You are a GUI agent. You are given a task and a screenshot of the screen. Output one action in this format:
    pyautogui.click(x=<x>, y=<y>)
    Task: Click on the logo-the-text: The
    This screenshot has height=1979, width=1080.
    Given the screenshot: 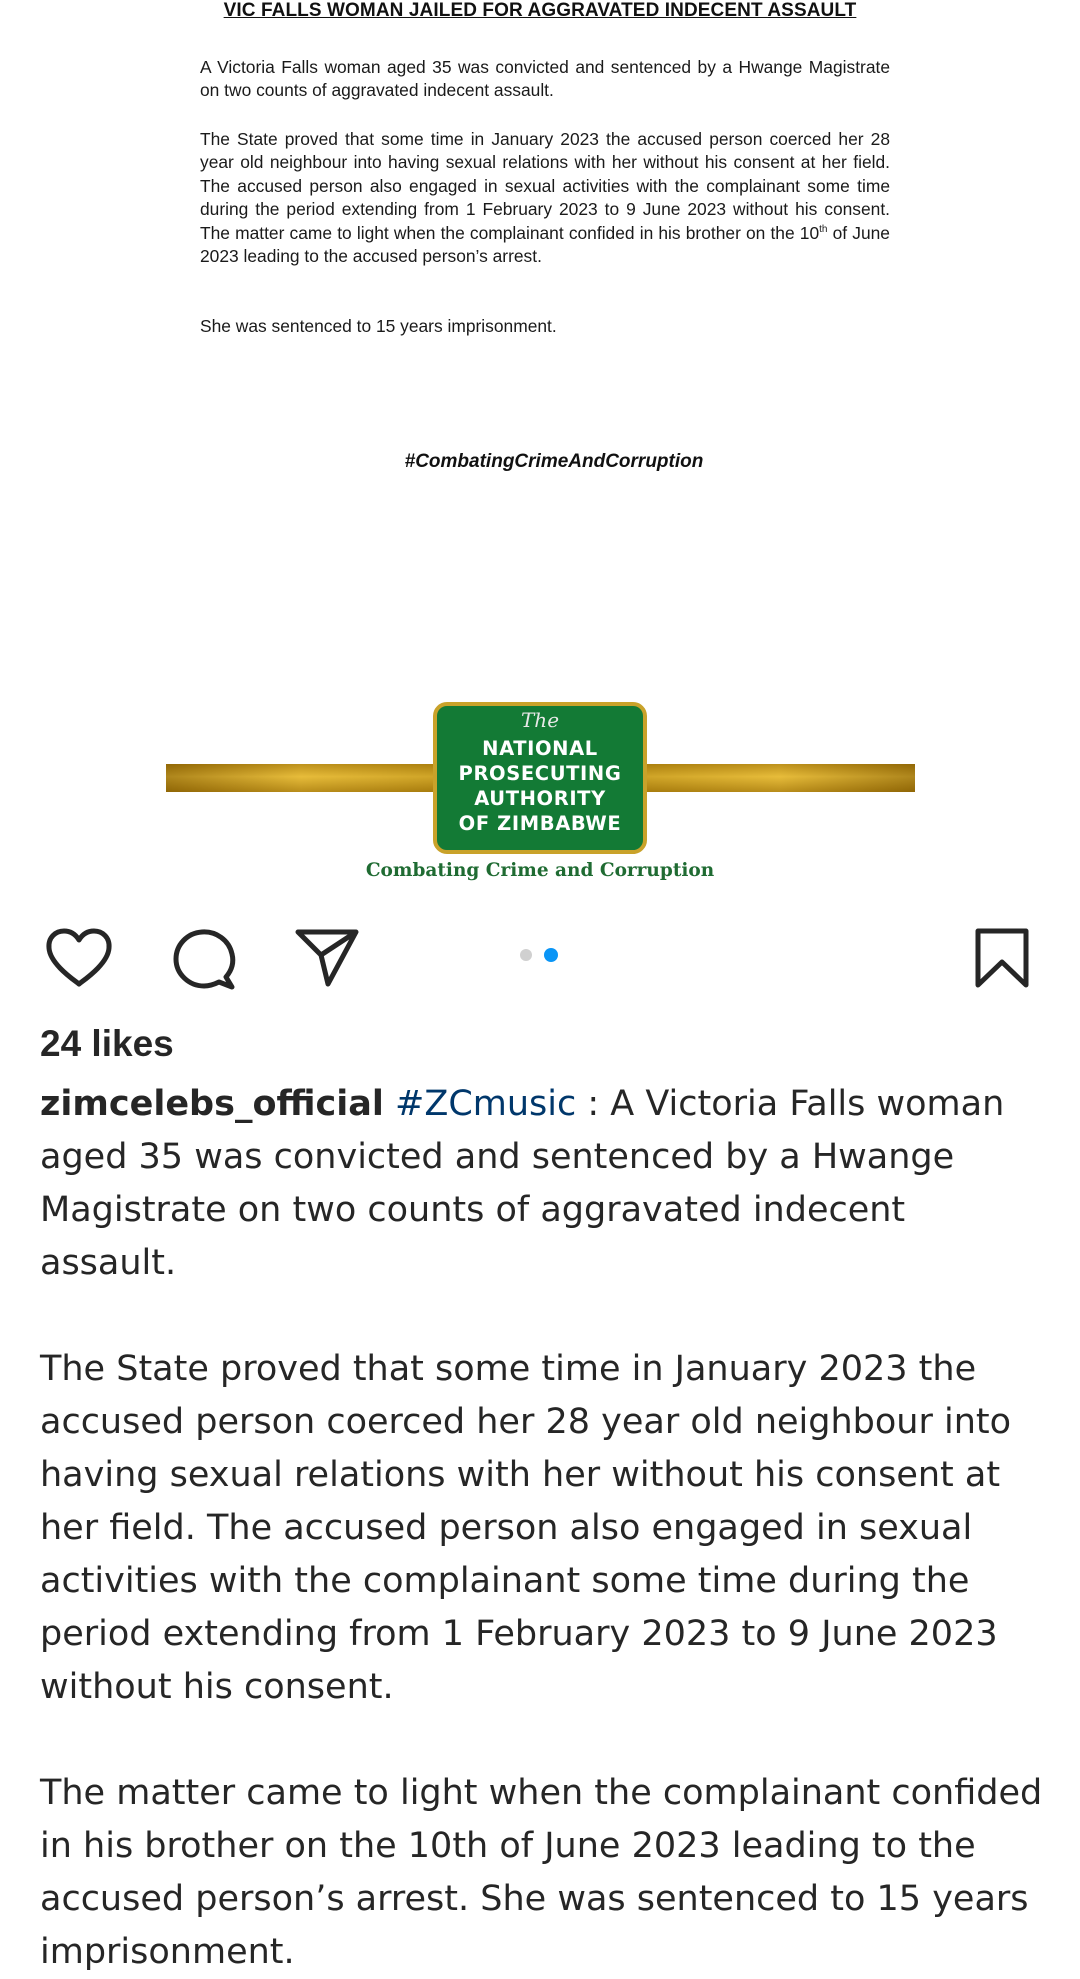 What is the action you would take?
    pyautogui.click(x=540, y=720)
    